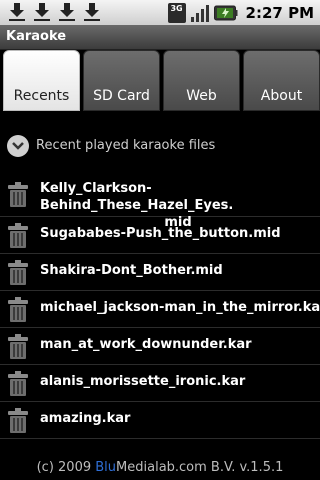 This screenshot has height=480, width=320. I want to click on tab-web: Web, so click(201, 80).